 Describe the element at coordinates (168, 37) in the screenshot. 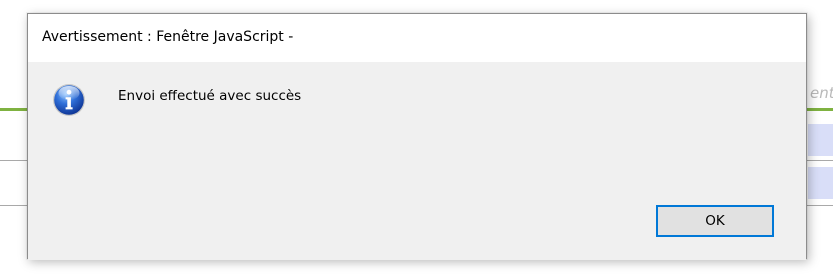

I see `dialog-title: Avertissement : Fenêtre JavaScript -` at that location.